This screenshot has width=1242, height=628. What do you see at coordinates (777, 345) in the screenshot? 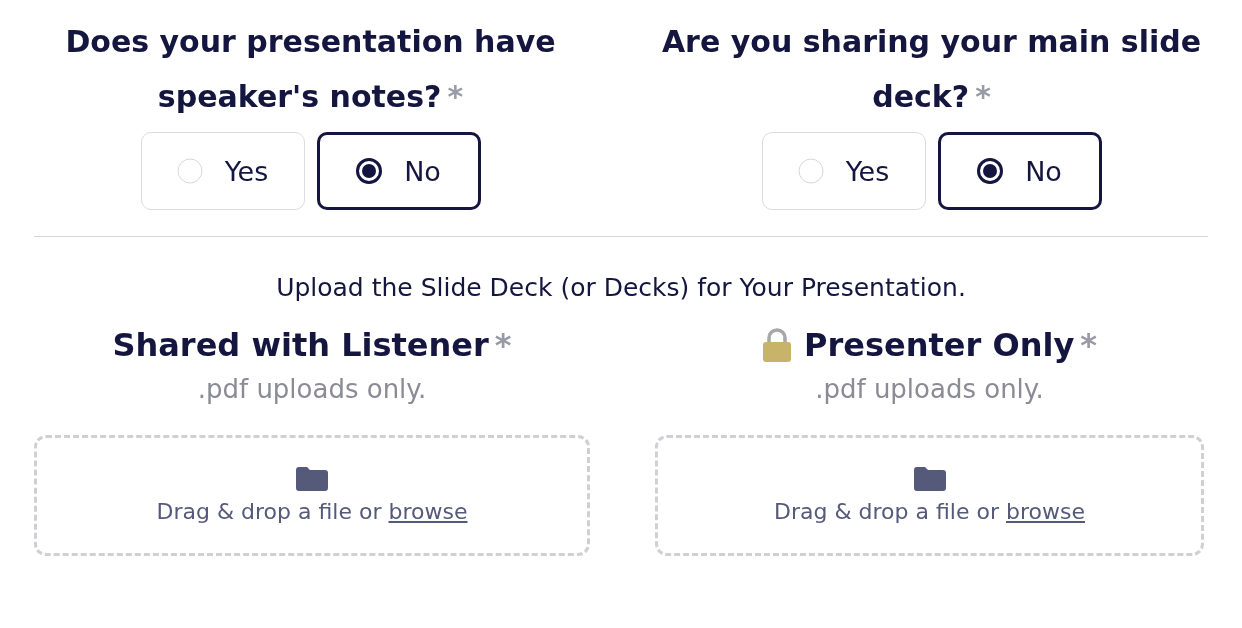
I see `padlock-icon` at bounding box center [777, 345].